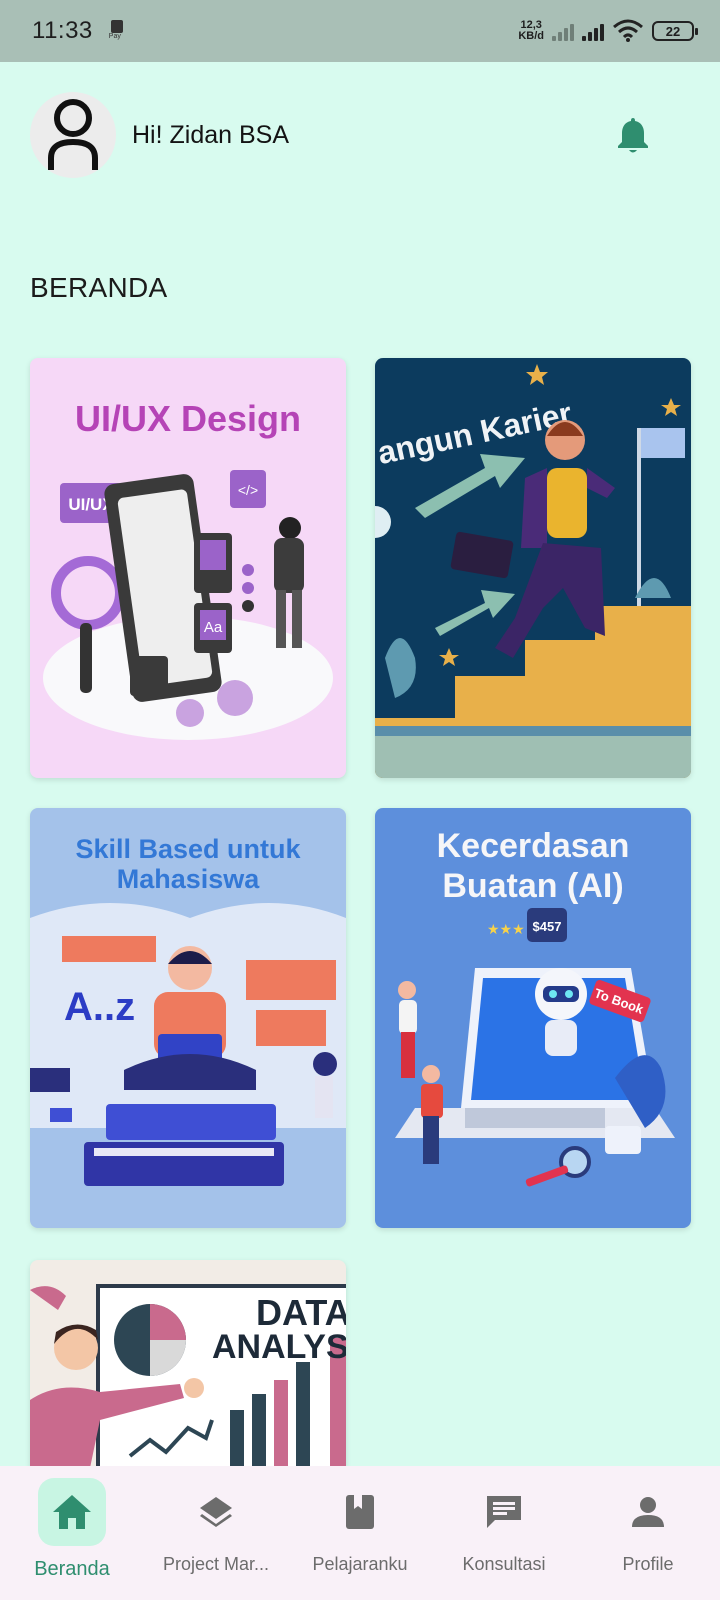 This screenshot has height=1600, width=720. Describe the element at coordinates (188, 1364) in the screenshot. I see `course-card-data-analyst: DATA ANALYST` at that location.